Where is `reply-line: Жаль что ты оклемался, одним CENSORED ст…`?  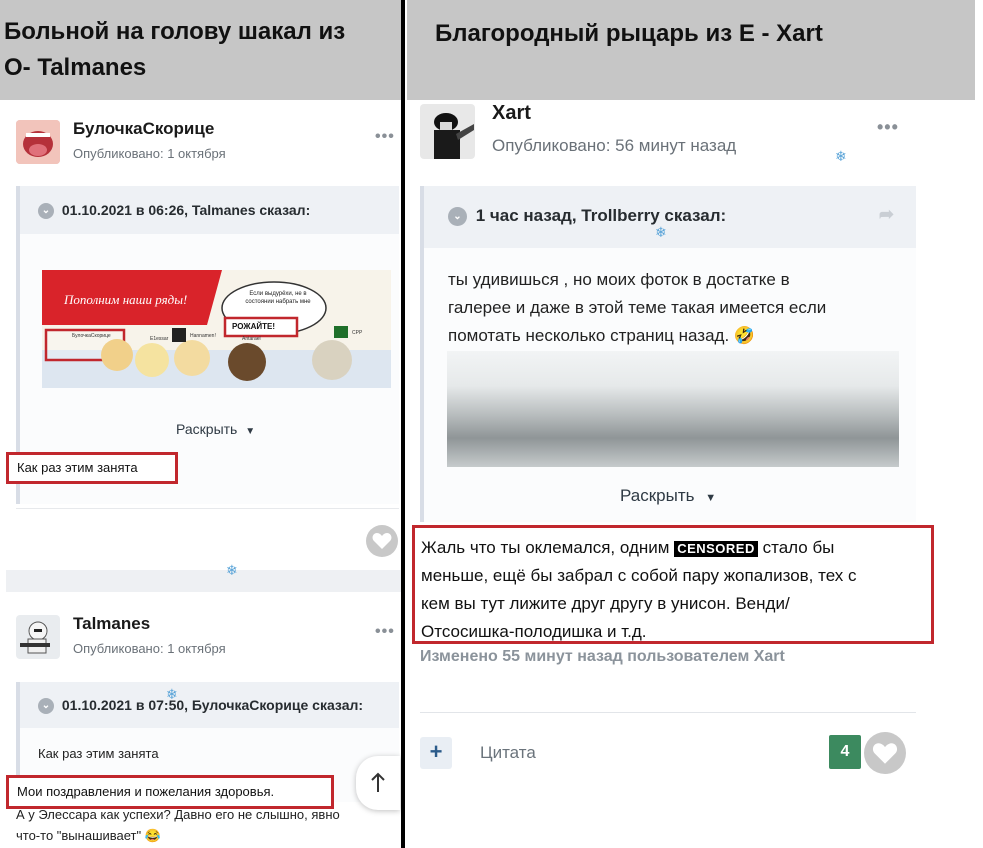 reply-line: Жаль что ты оклемался, одним CENSORED ст… is located at coordinates (676, 548).